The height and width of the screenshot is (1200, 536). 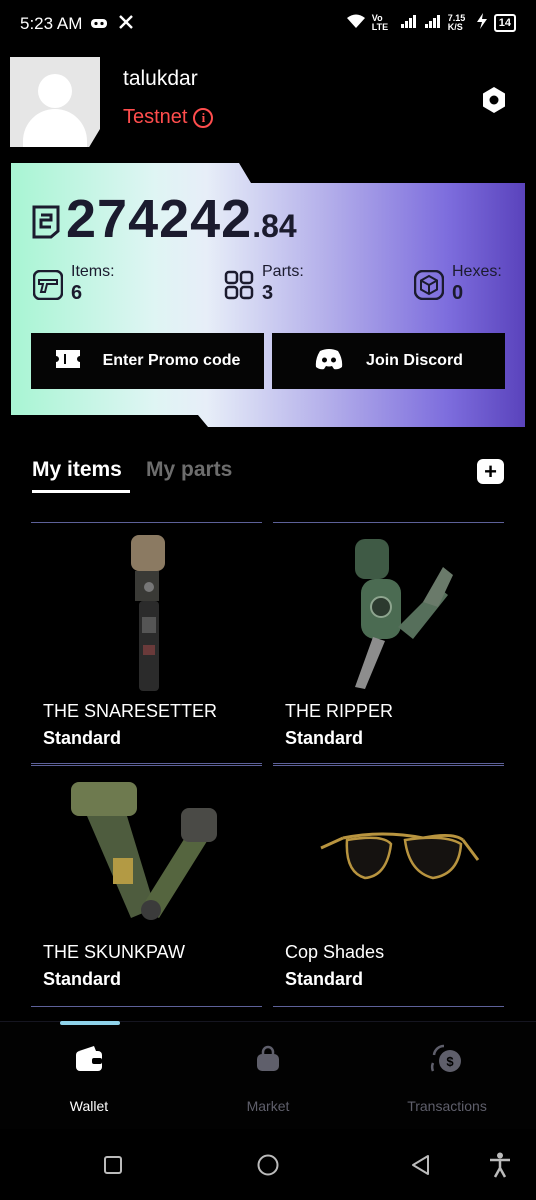 I want to click on balance-decimal: .84, so click(x=274, y=226).